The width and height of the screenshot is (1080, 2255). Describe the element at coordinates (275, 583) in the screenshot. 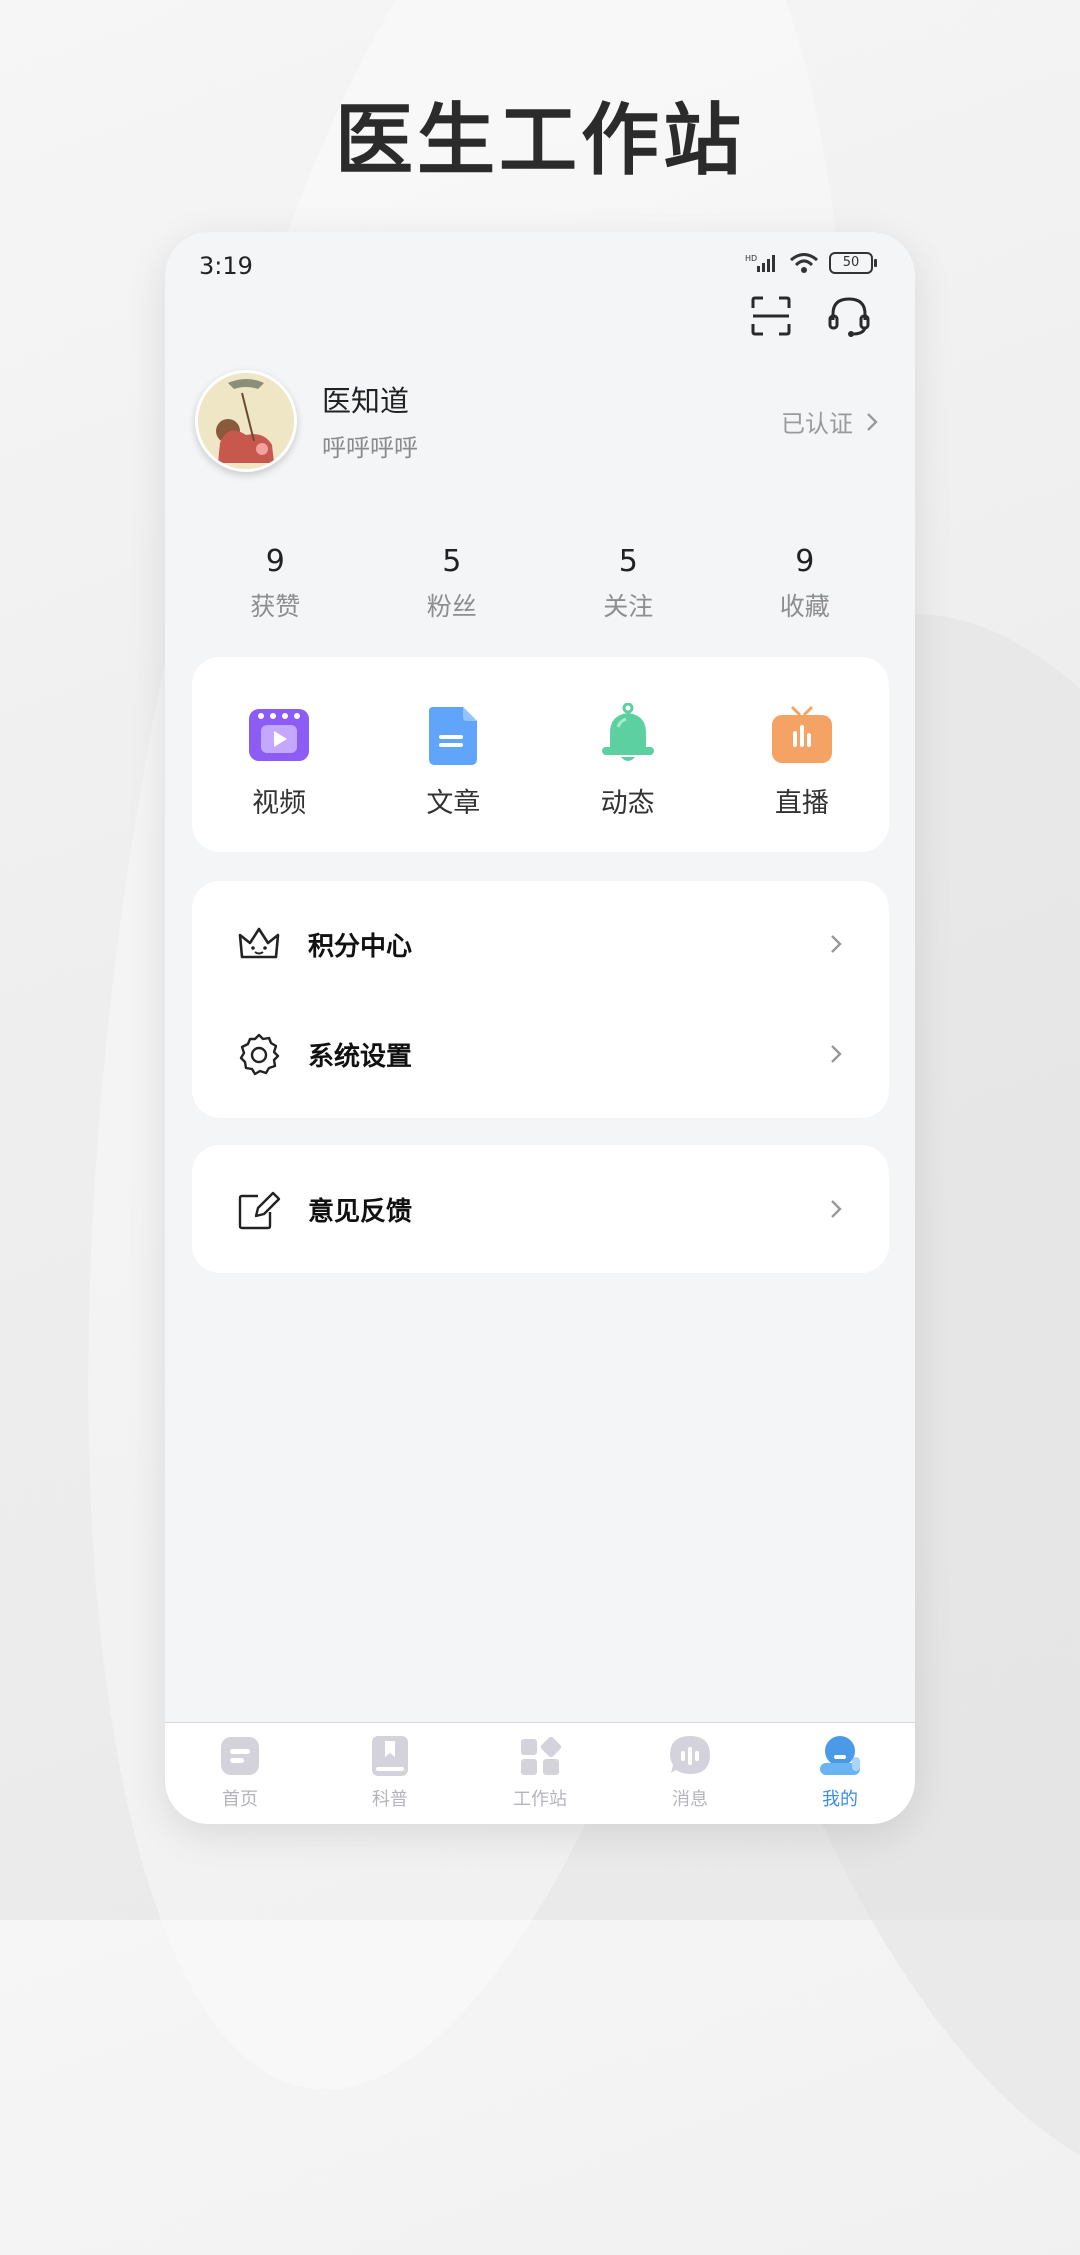

I see `stat-likes: 9 获赞` at that location.